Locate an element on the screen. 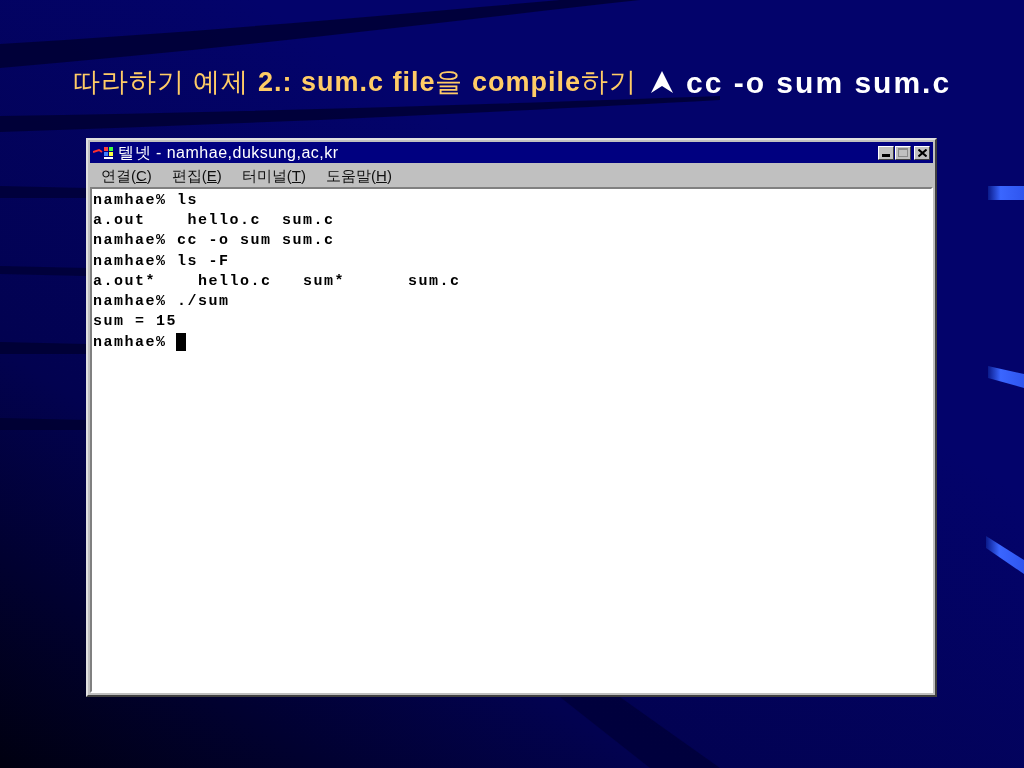 The height and width of the screenshot is (768, 1024). arrowhead-icon is located at coordinates (662, 82).